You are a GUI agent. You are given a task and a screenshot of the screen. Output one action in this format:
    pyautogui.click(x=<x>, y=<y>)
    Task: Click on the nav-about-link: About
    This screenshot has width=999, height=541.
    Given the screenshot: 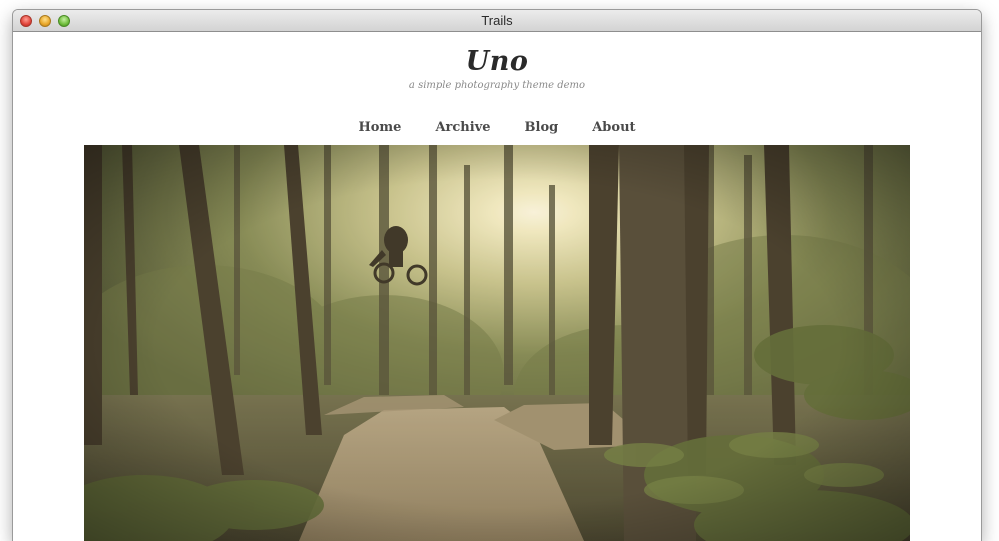 What is the action you would take?
    pyautogui.click(x=613, y=129)
    